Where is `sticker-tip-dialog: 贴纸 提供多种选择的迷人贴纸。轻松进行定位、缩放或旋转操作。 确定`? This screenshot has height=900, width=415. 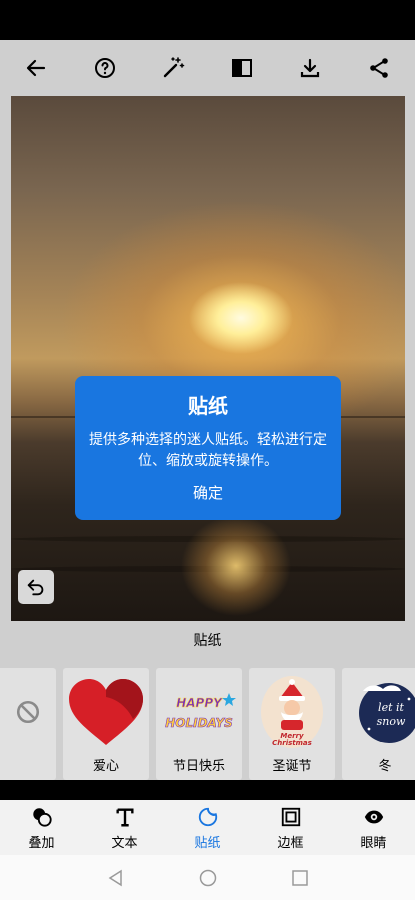
sticker-tip-dialog: 贴纸 提供多种选择的迷人贴纸。轻松进行定位、缩放或旋转操作。 确定 is located at coordinates (208, 448).